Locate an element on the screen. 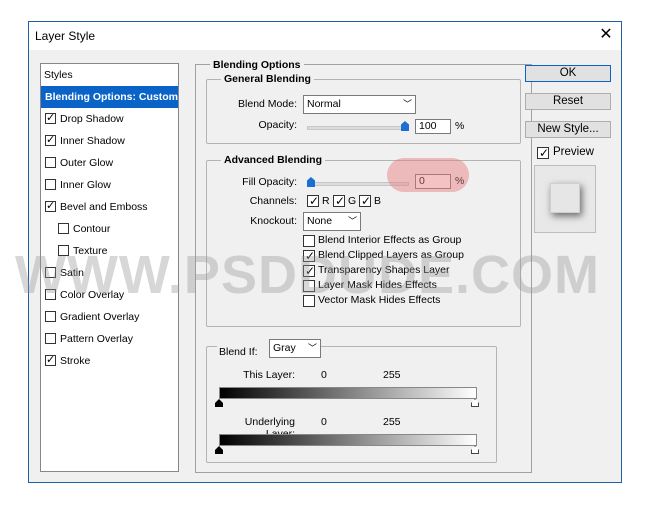  style-item-label: Pattern Overlay is located at coordinates (96, 339).